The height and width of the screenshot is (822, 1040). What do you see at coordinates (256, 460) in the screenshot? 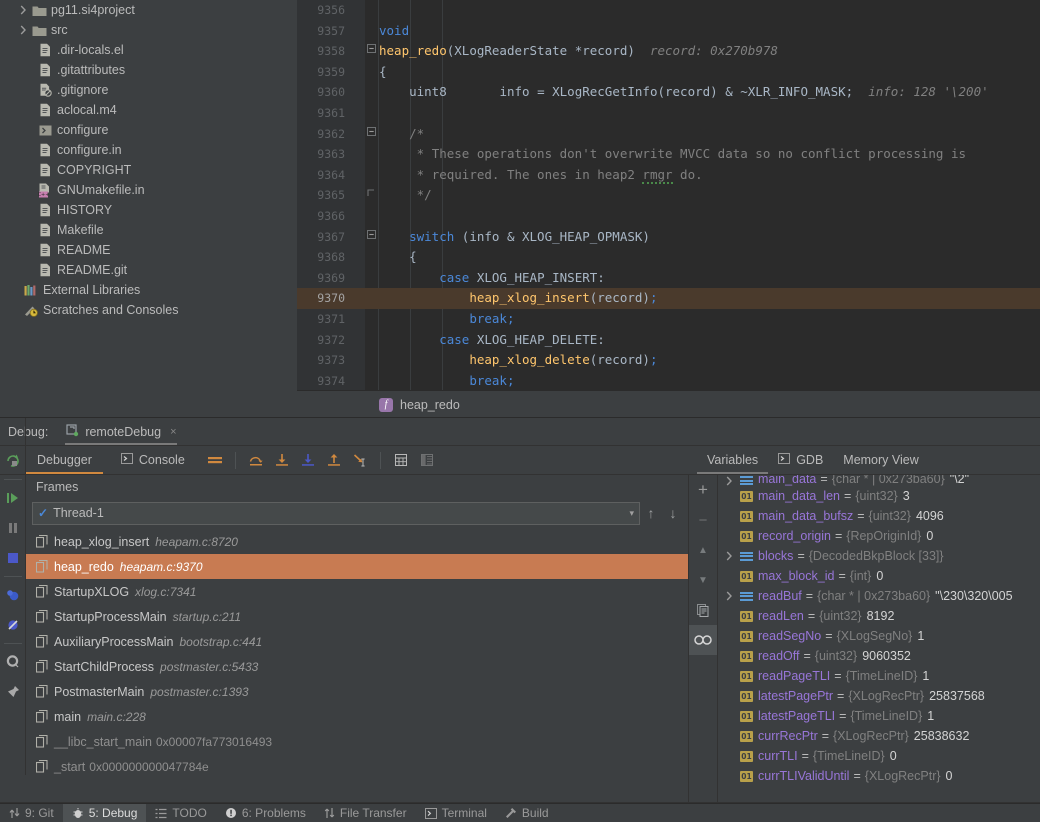
I see `step-over-icon` at bounding box center [256, 460].